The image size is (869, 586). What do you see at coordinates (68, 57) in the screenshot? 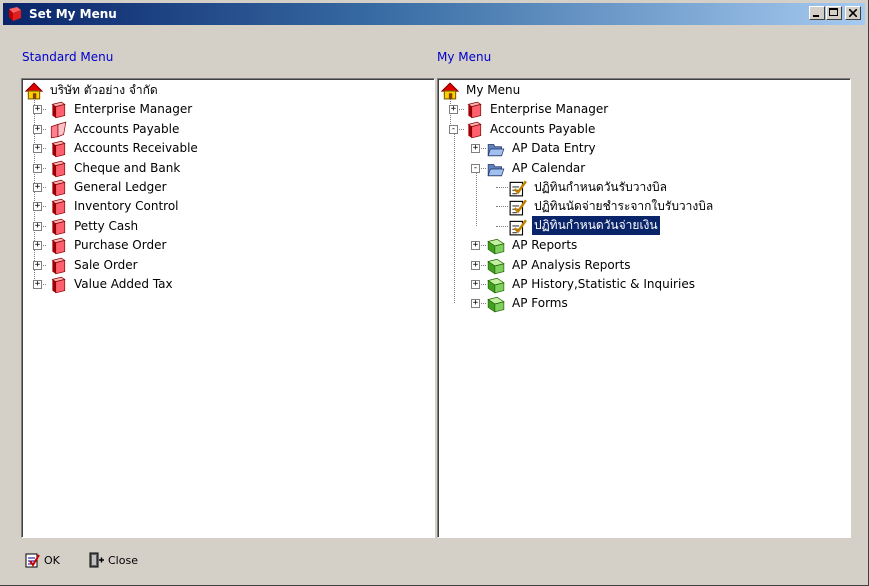
I see `standard-menu-heading: Standard Menu` at bounding box center [68, 57].